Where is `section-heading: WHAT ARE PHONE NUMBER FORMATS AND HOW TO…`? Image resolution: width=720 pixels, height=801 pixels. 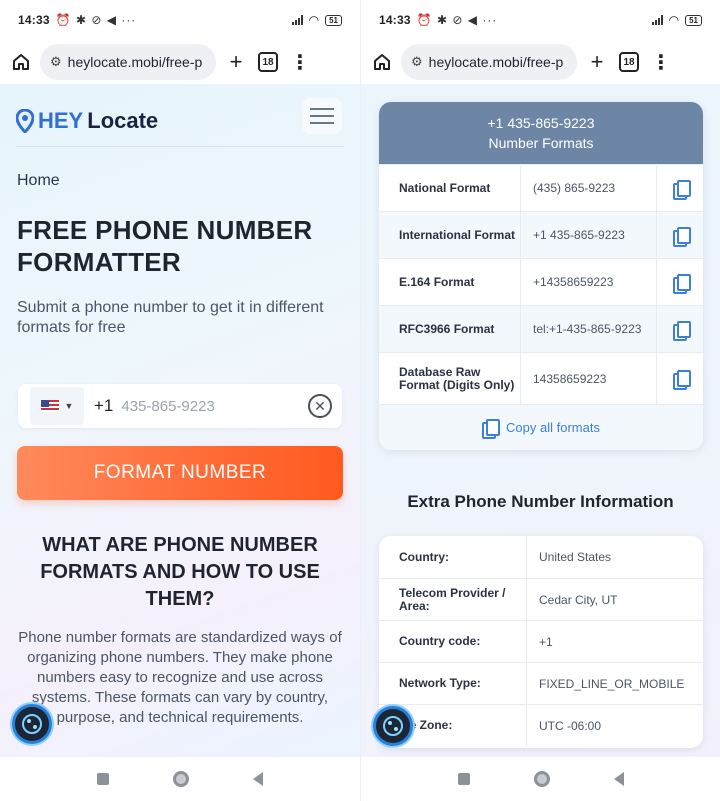 section-heading: WHAT ARE PHONE NUMBER FORMATS AND HOW TO… is located at coordinates (180, 572).